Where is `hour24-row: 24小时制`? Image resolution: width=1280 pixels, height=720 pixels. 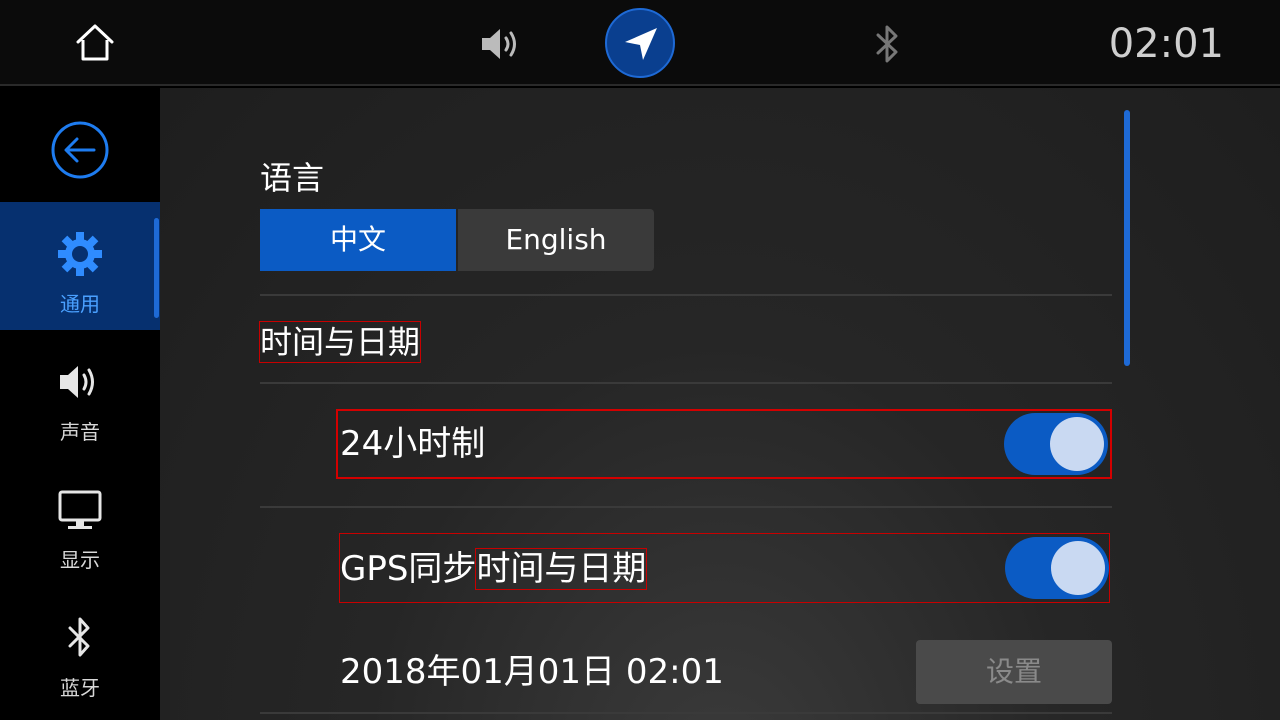
hour24-row: 24小时制 is located at coordinates (724, 444).